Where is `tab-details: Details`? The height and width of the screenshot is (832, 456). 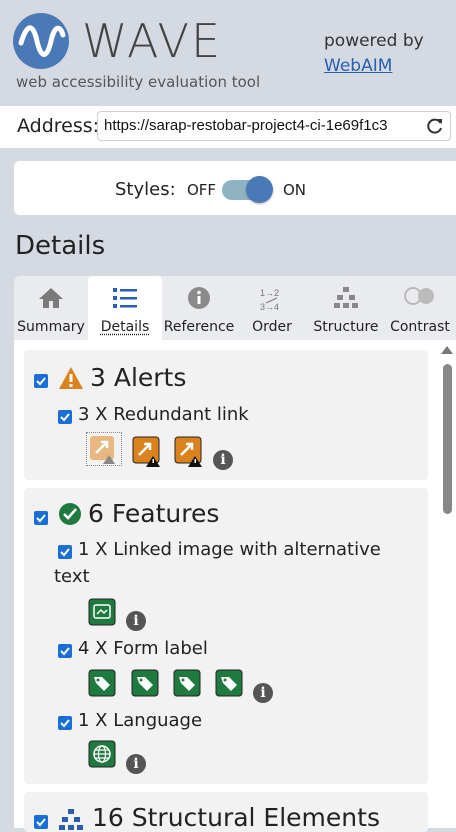 tab-details: Details is located at coordinates (125, 308).